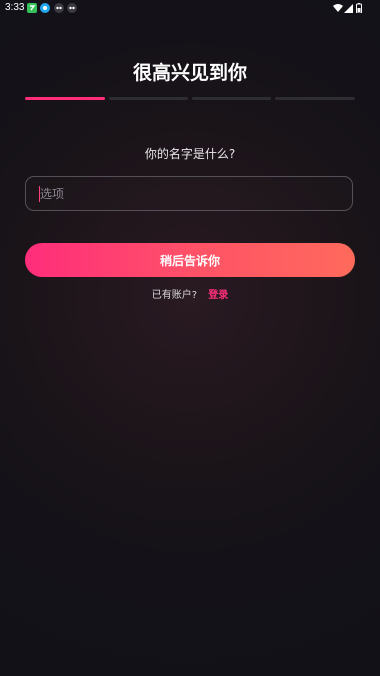 This screenshot has height=676, width=380. I want to click on app-green-icon, so click(32, 8).